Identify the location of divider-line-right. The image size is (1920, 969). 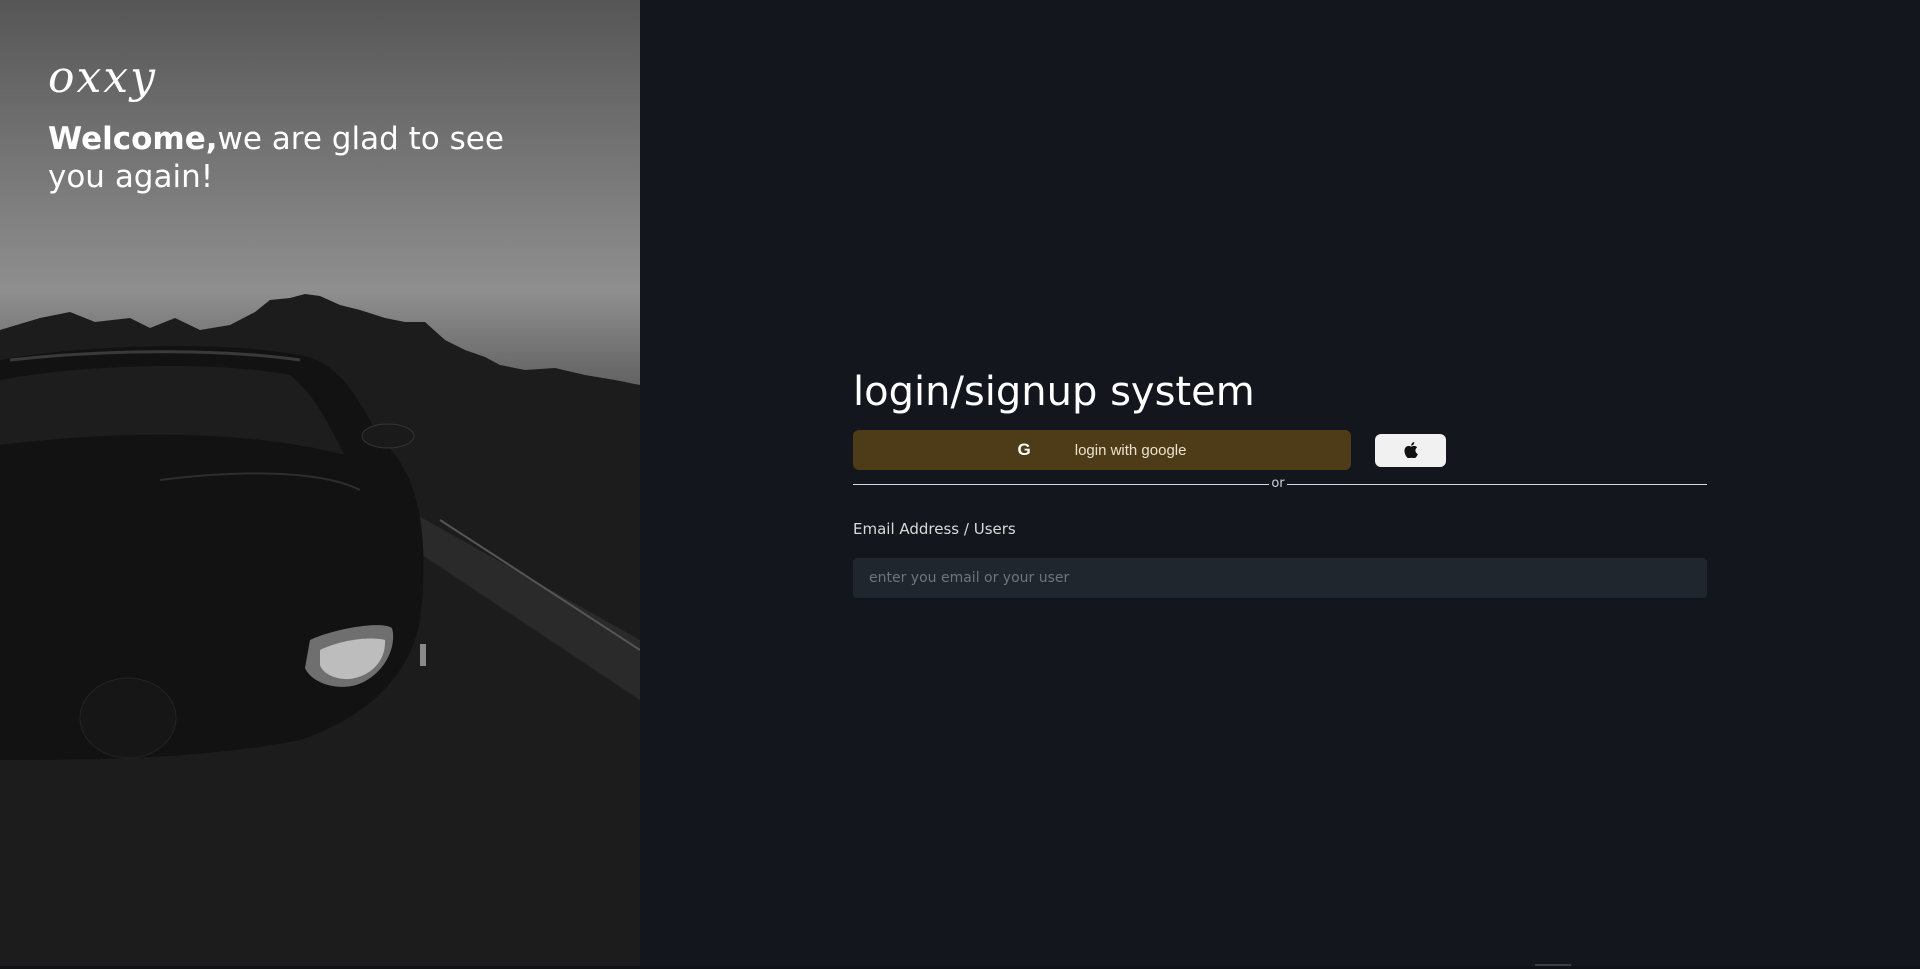
(1497, 484).